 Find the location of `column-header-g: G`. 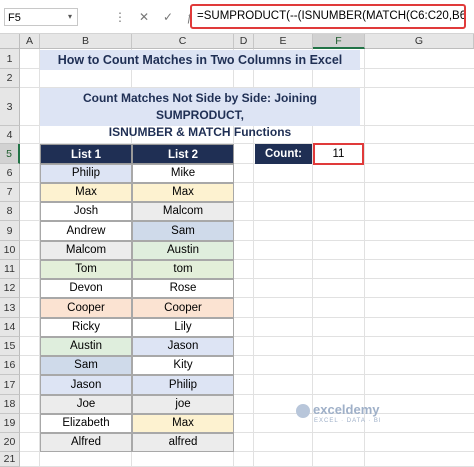

column-header-g: G is located at coordinates (419, 41).